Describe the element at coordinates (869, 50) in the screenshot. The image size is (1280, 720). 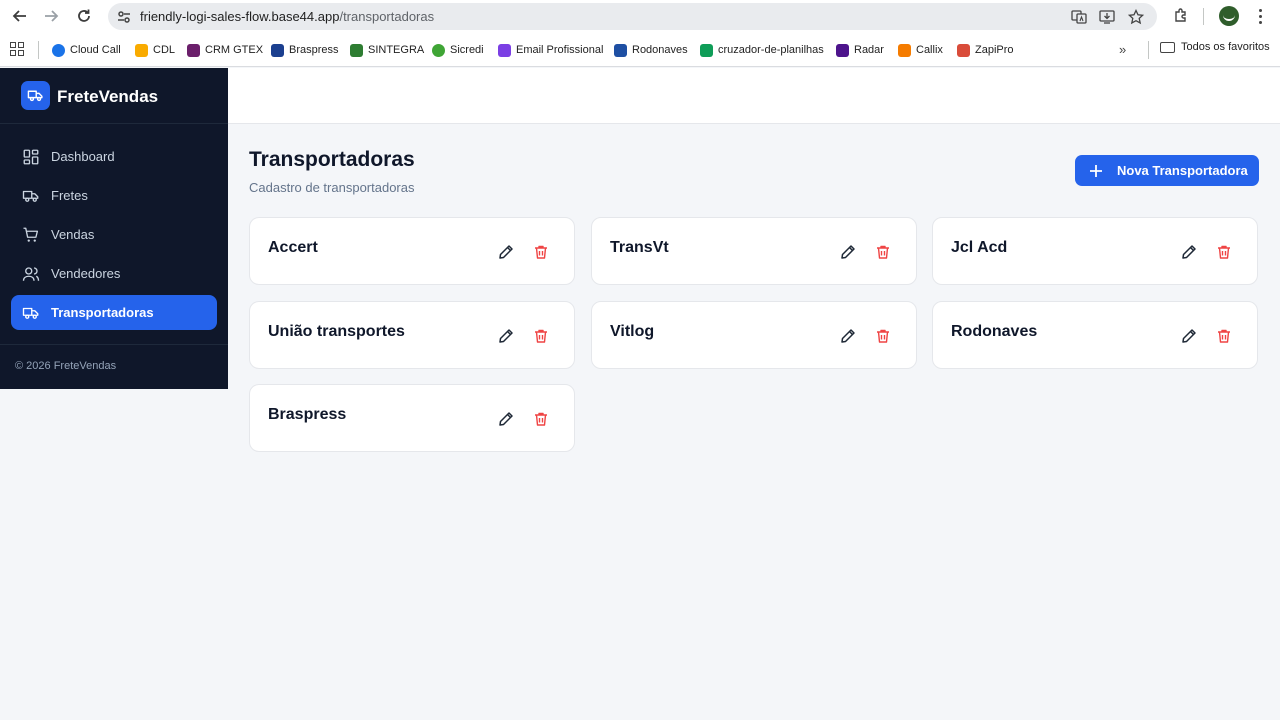
I see `bookmark-label: Radar` at that location.